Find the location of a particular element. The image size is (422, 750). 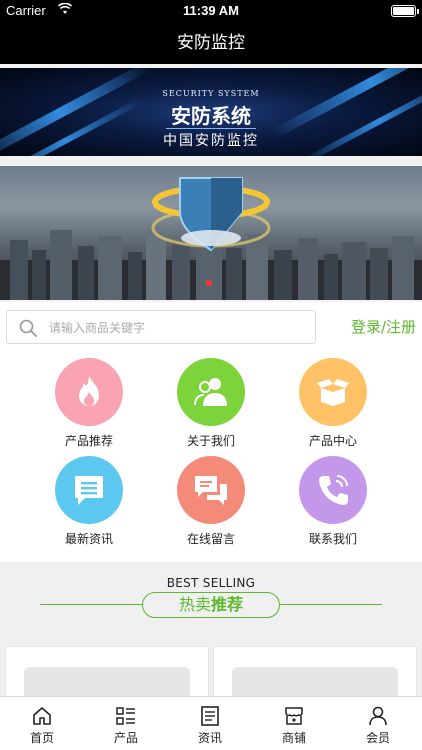

tab-home: 首页 is located at coordinates (42, 723).